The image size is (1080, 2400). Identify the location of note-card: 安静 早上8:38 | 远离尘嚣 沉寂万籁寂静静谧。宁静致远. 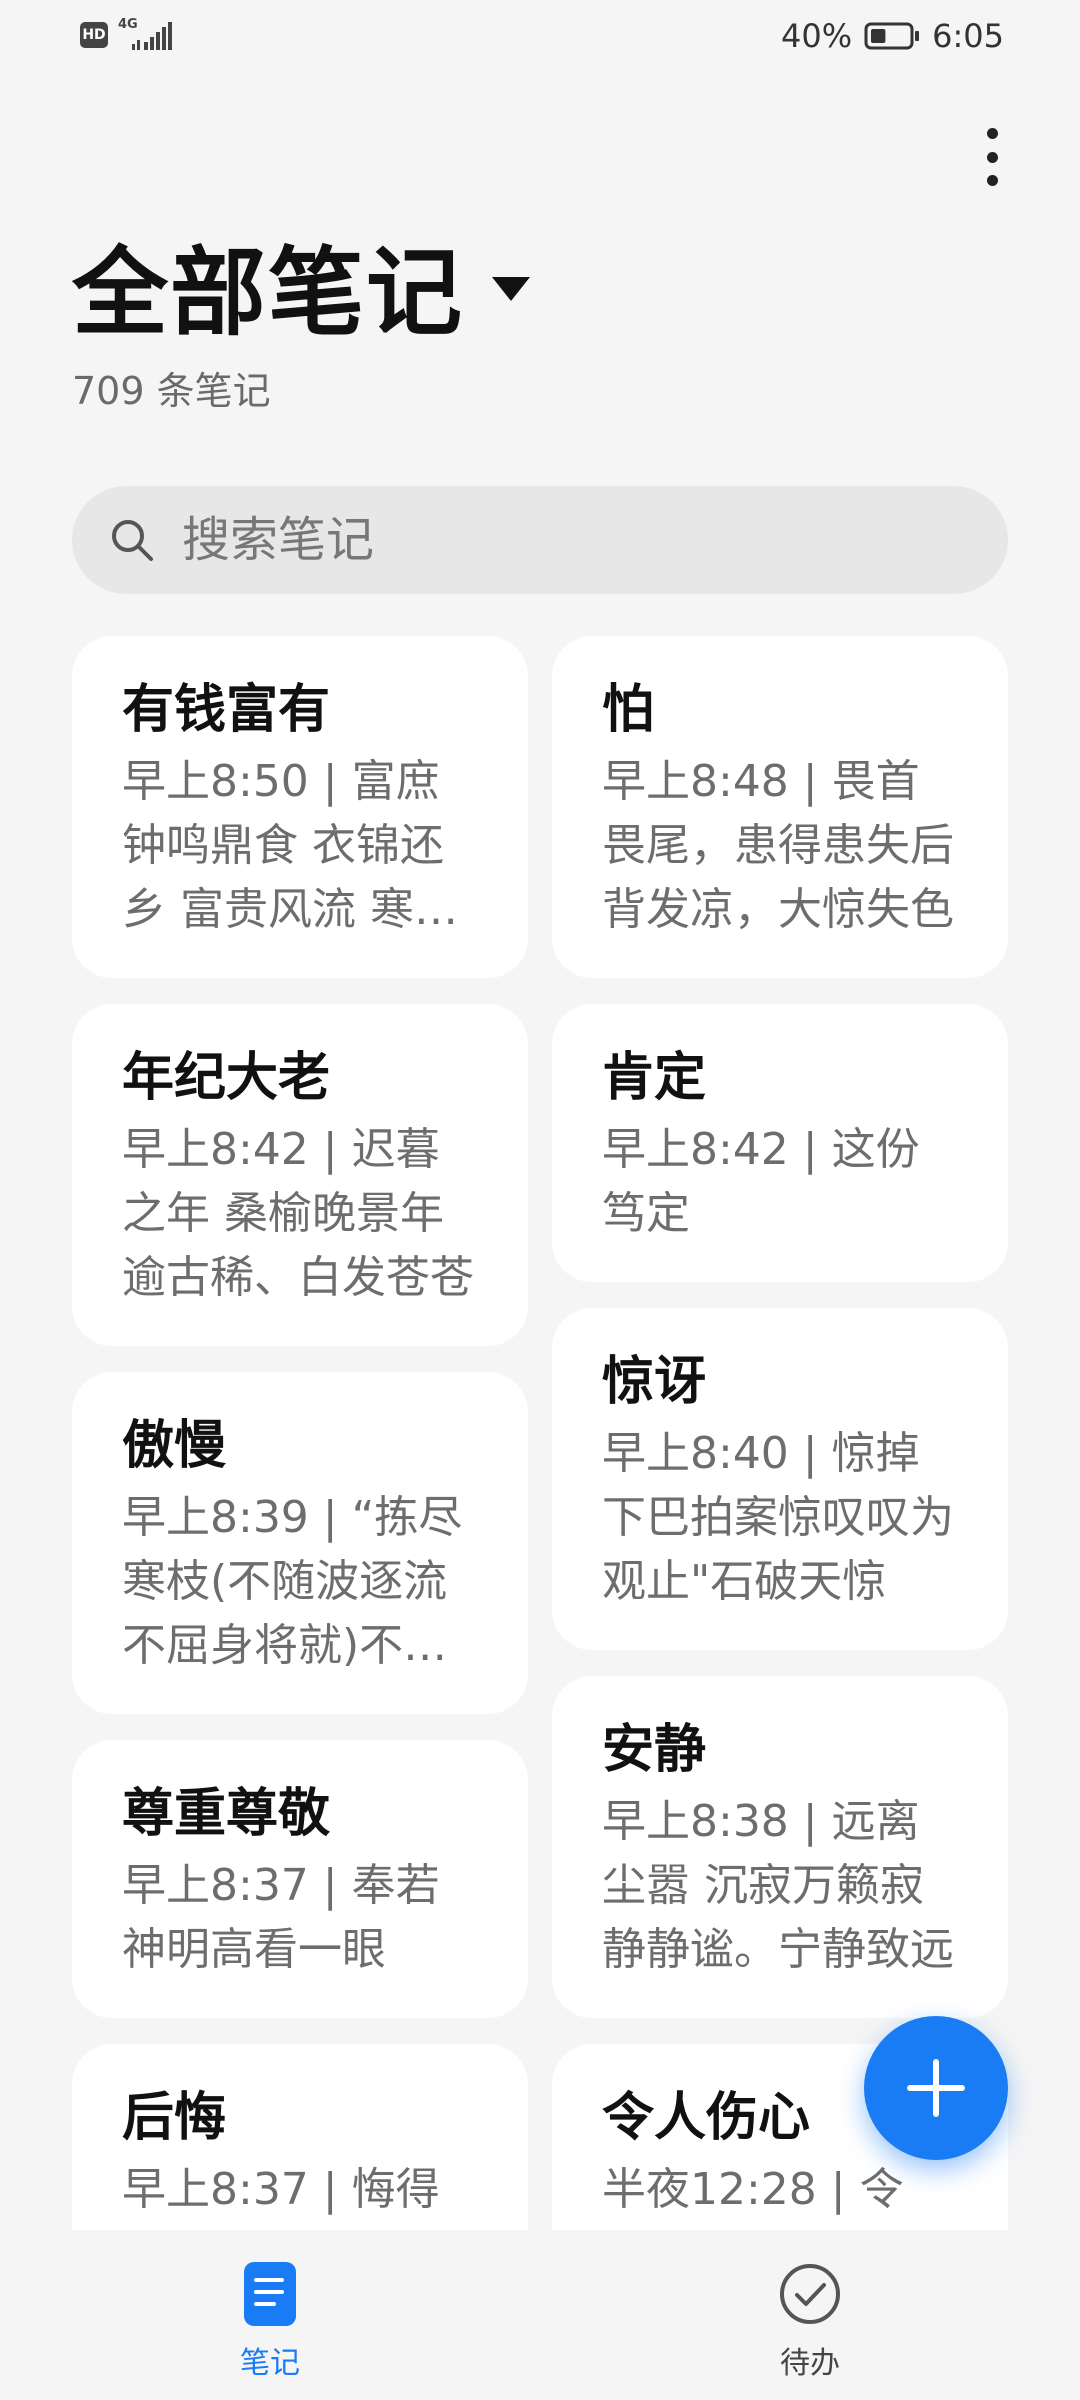
(780, 1847).